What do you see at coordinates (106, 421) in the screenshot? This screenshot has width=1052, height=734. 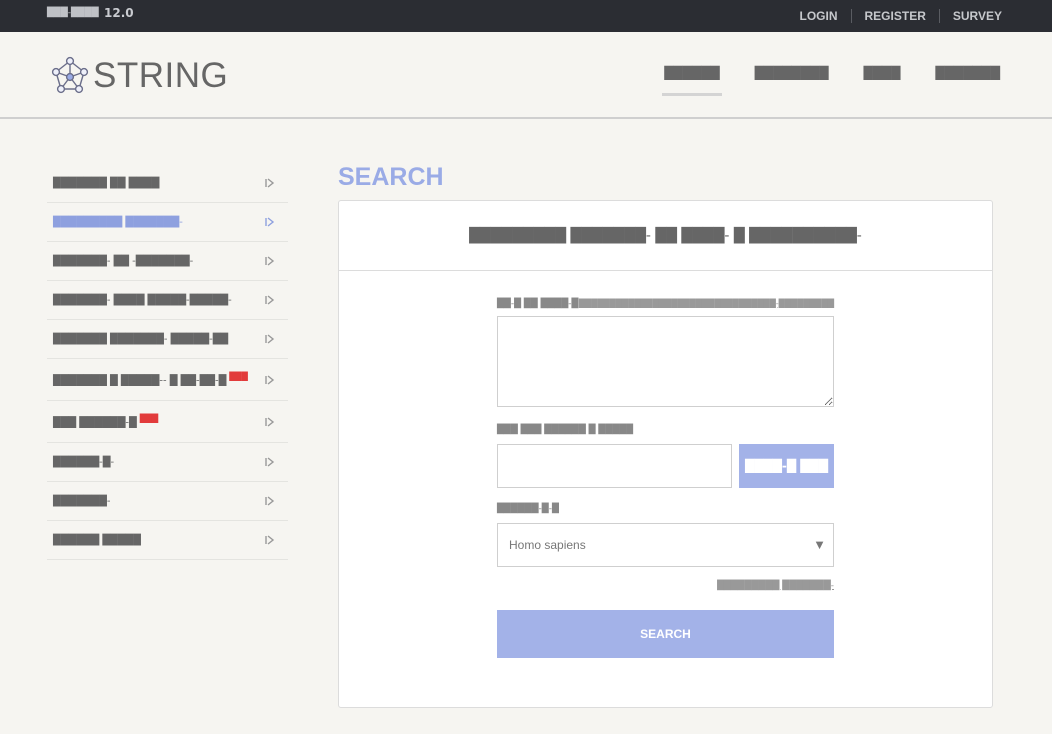 I see `sidebar-item-label: ███ ██████-█ ███` at bounding box center [106, 421].